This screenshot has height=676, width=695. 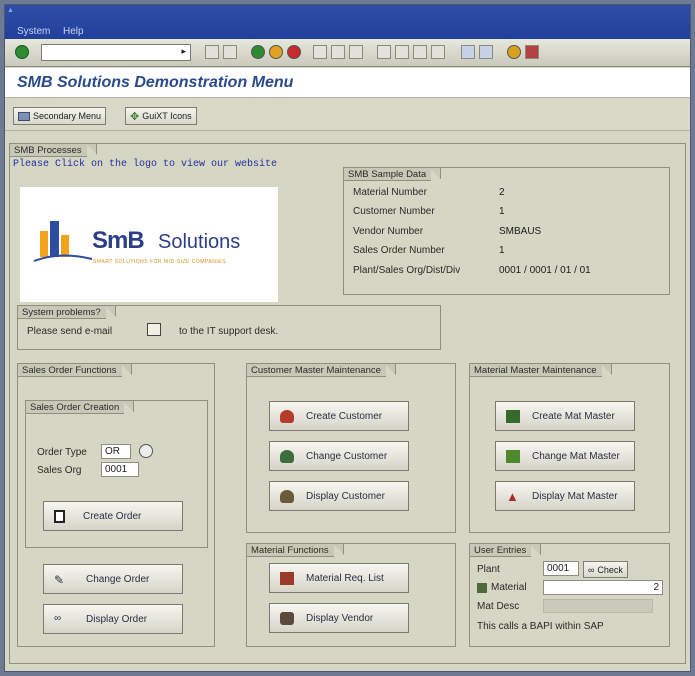 I want to click on frame-title: Sales Order Functions, so click(x=74, y=370).